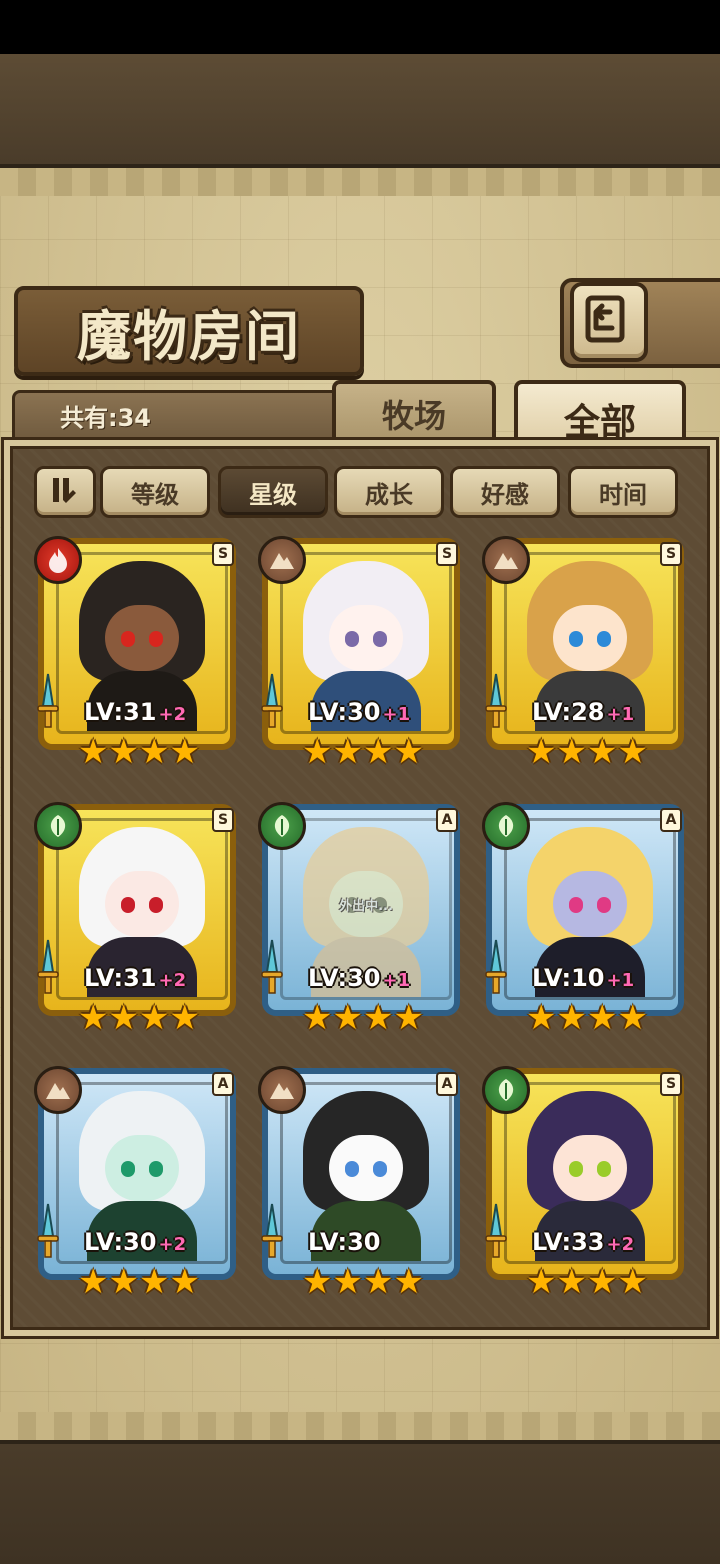 The width and height of the screenshot is (720, 1564). What do you see at coordinates (389, 492) in the screenshot?
I see `sort-growth-button: 成长` at bounding box center [389, 492].